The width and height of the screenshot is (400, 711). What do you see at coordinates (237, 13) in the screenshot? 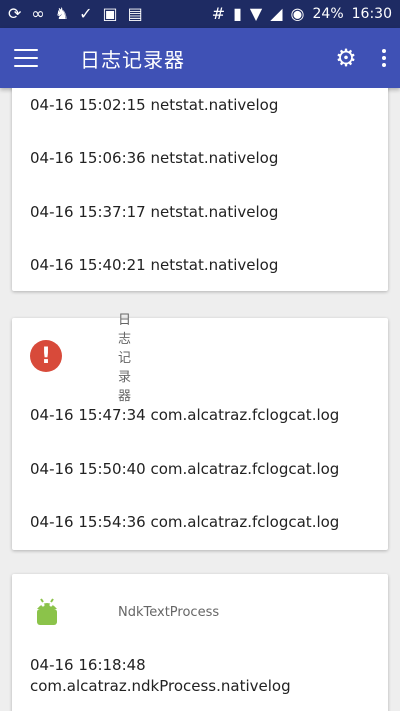
I see `vibrate-icon: ▮` at bounding box center [237, 13].